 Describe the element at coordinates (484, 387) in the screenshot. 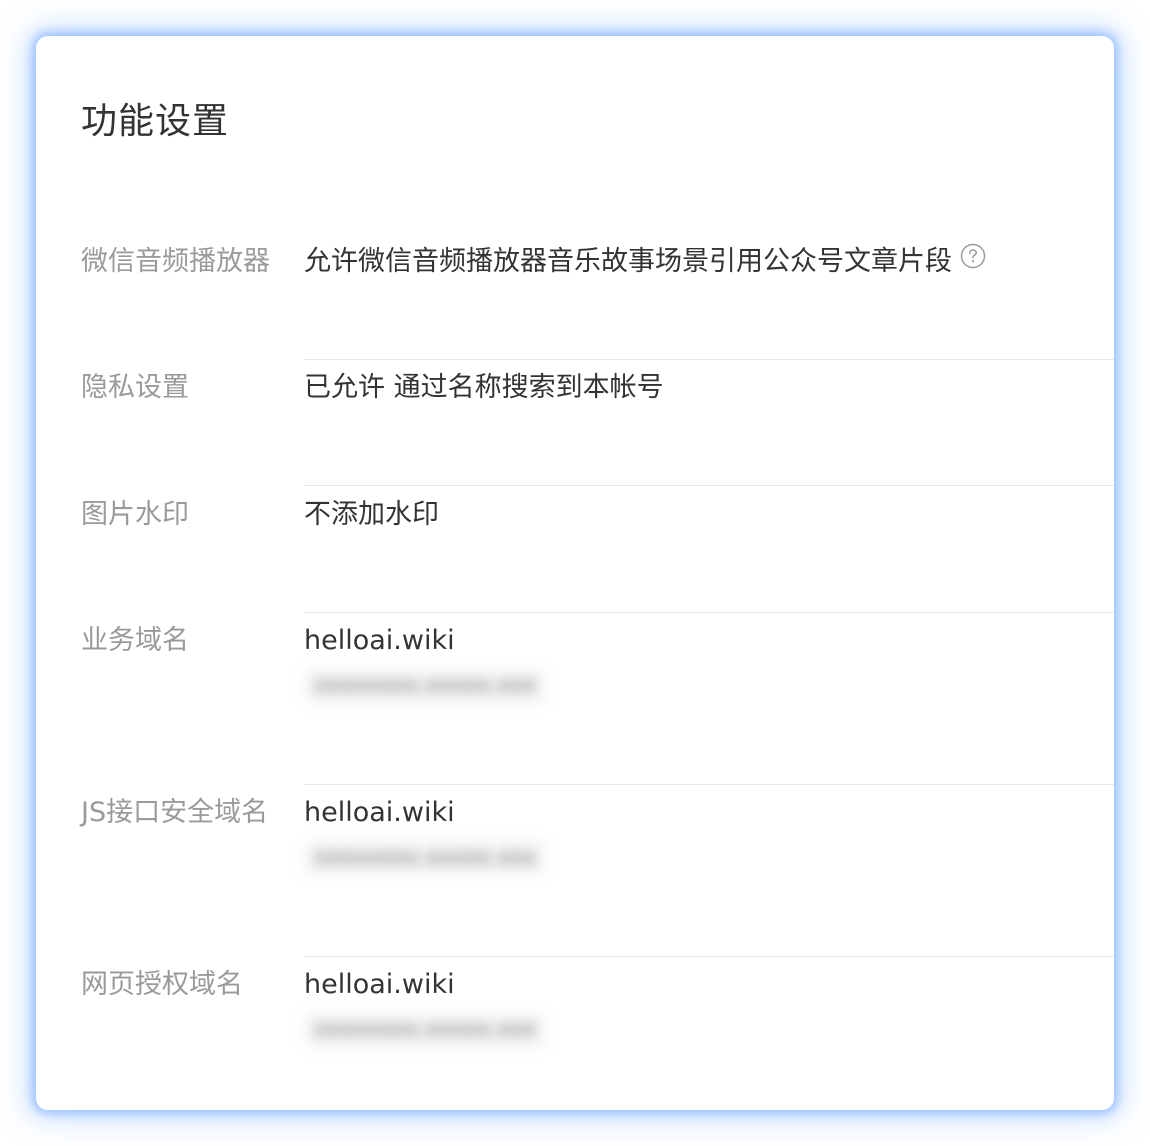

I see `setting-value: 已允许 通过名称搜索到本帐号` at that location.